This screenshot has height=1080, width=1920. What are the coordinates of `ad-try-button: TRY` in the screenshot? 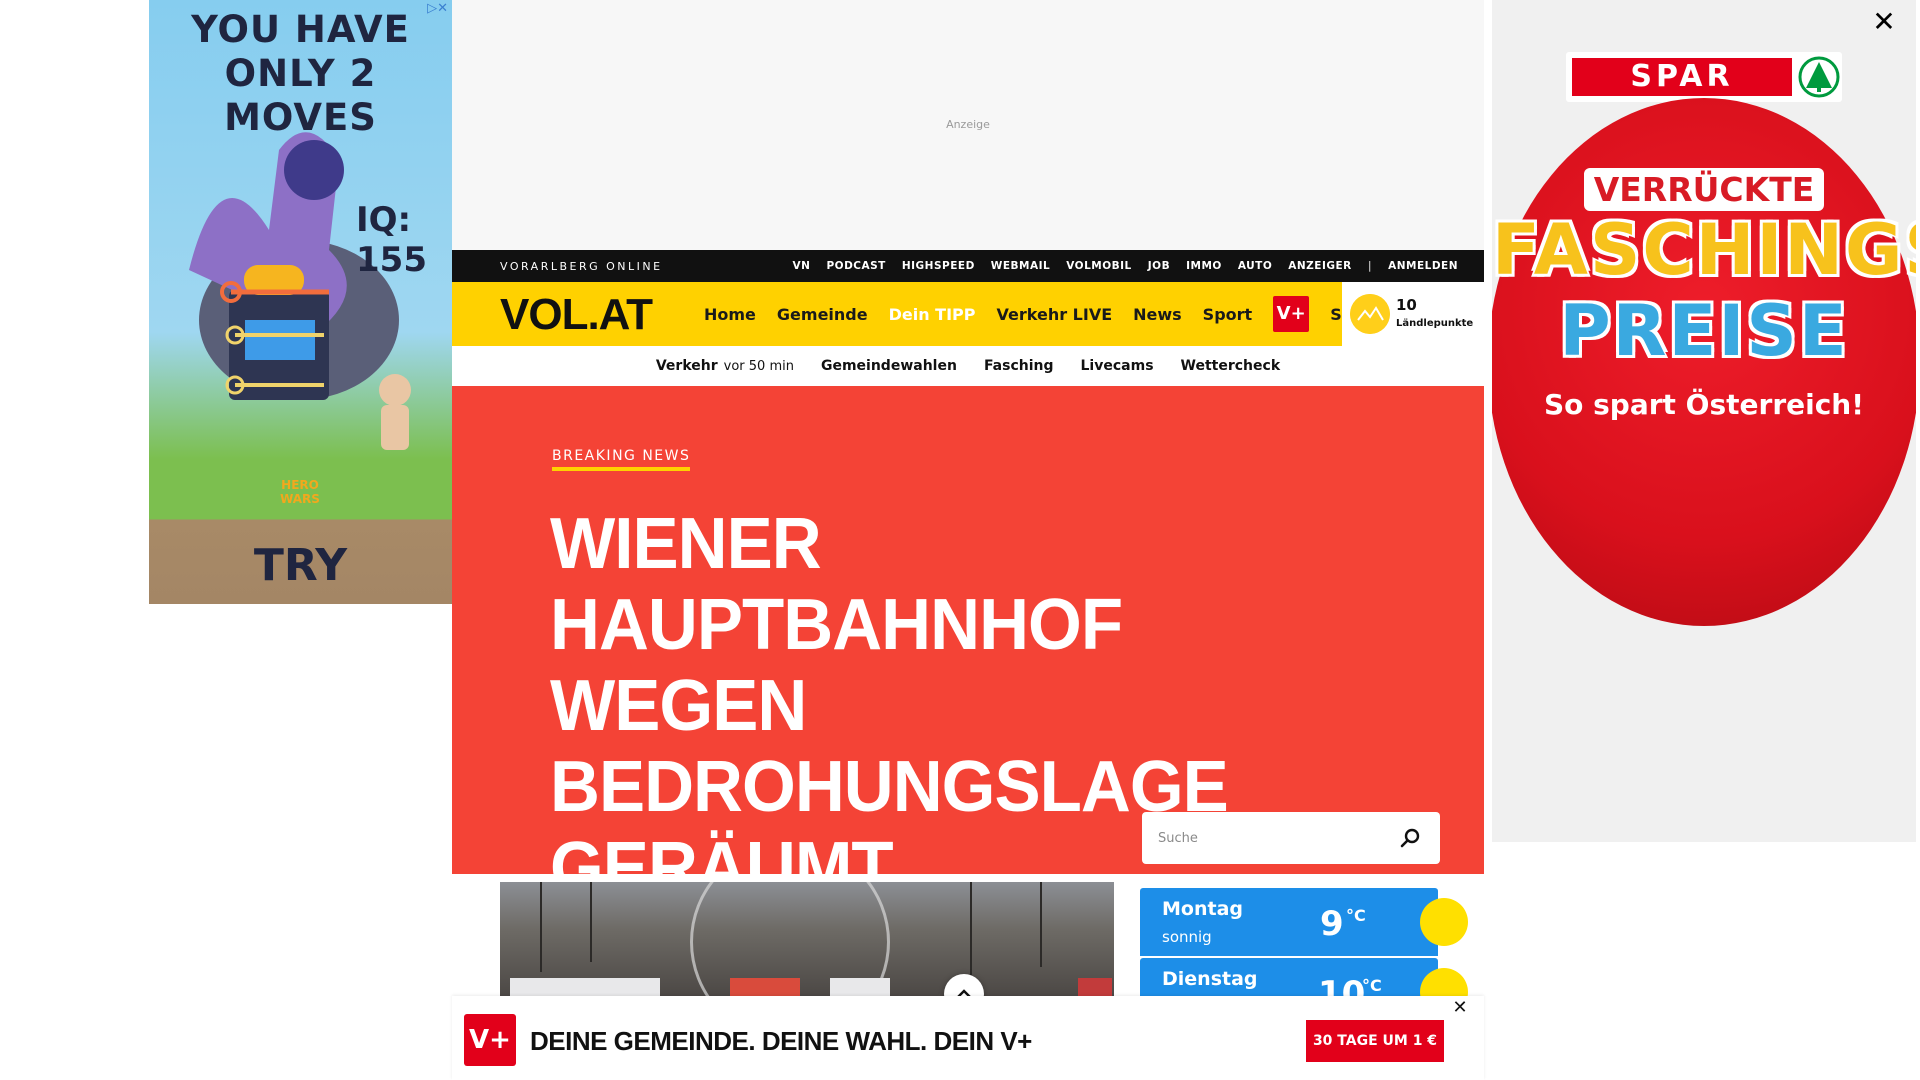 It's located at (300, 565).